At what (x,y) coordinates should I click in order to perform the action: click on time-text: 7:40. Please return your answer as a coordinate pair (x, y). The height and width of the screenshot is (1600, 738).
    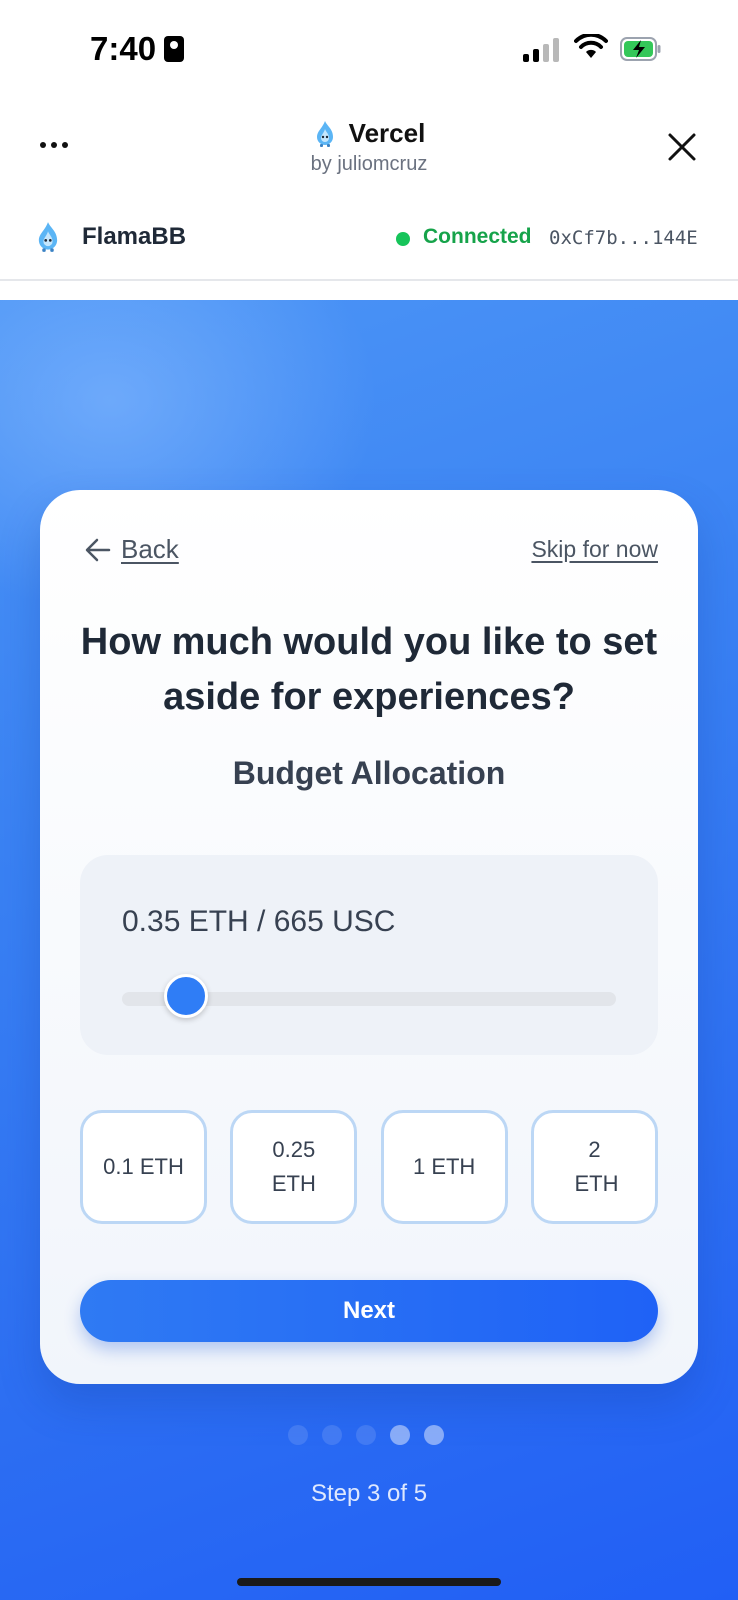
    Looking at the image, I should click on (123, 48).